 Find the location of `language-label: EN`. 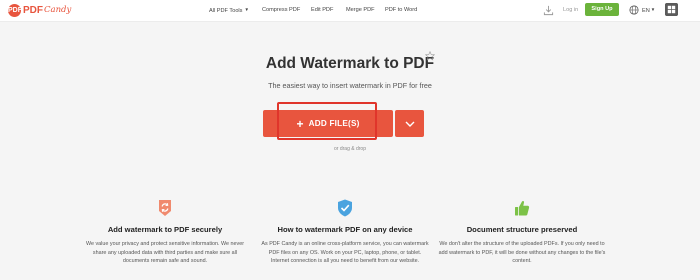

language-label: EN is located at coordinates (646, 11).